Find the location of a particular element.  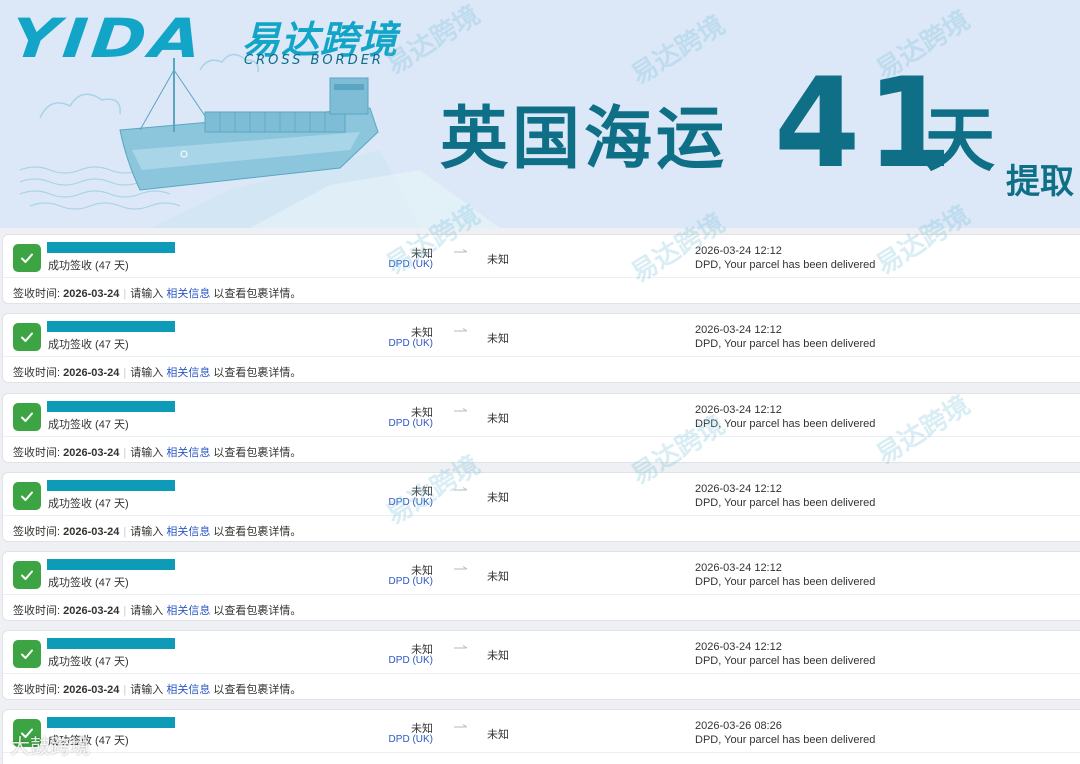

brand-logo-subtitle: CROSS BORDER is located at coordinates (314, 60).